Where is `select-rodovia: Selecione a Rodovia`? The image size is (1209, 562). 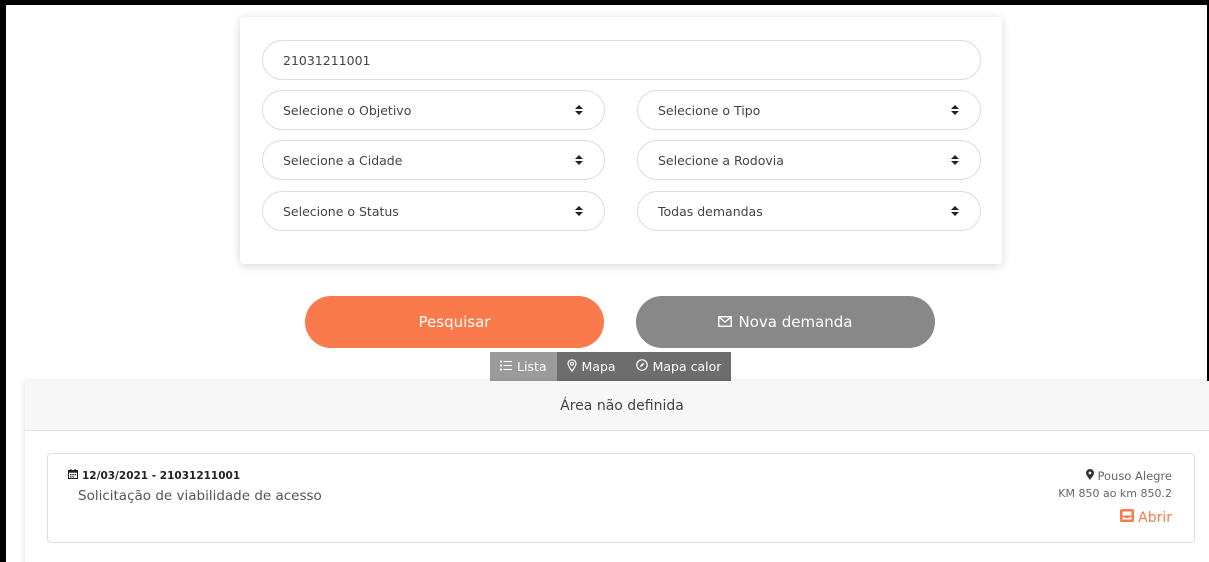 select-rodovia: Selecione a Rodovia is located at coordinates (809, 160).